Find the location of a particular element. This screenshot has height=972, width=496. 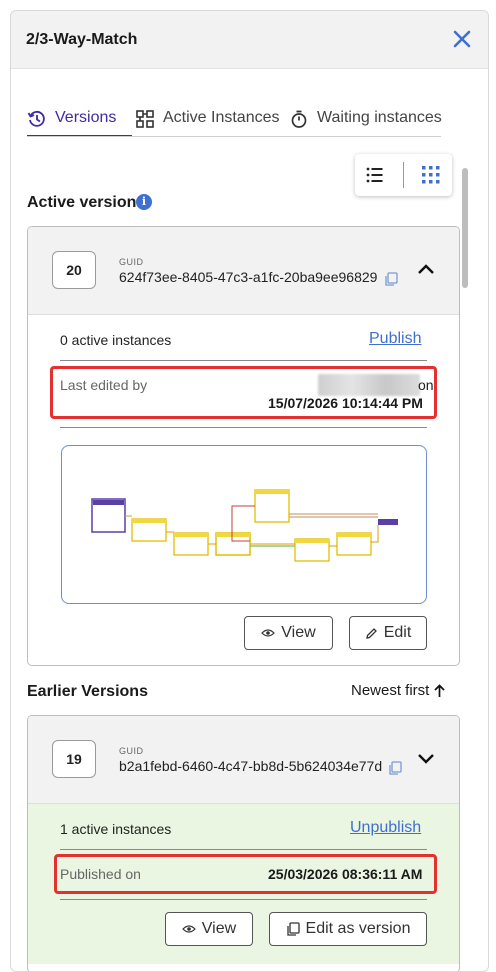

published-on-label: Published on is located at coordinates (100, 874).